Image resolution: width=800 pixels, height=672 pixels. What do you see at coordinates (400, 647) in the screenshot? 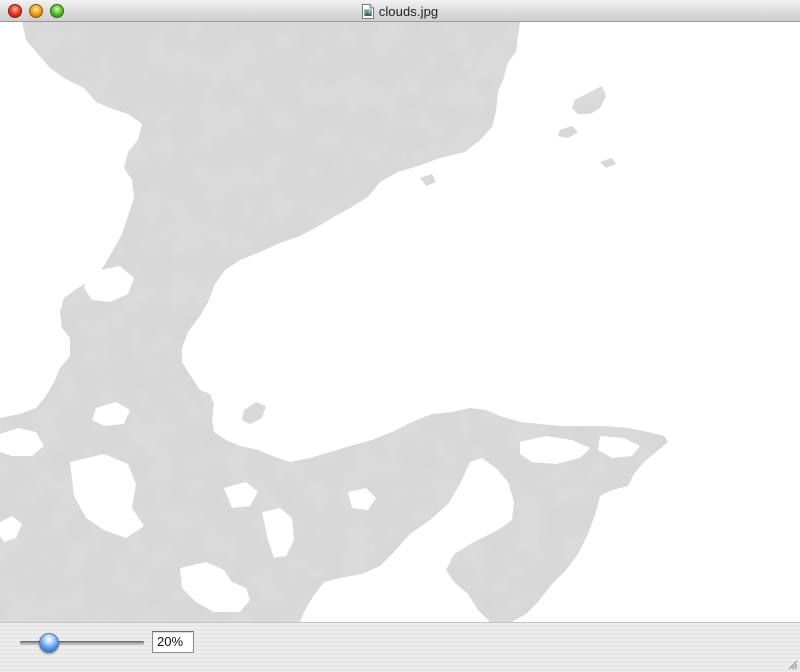
I see `bottom-toolbar: 20%` at bounding box center [400, 647].